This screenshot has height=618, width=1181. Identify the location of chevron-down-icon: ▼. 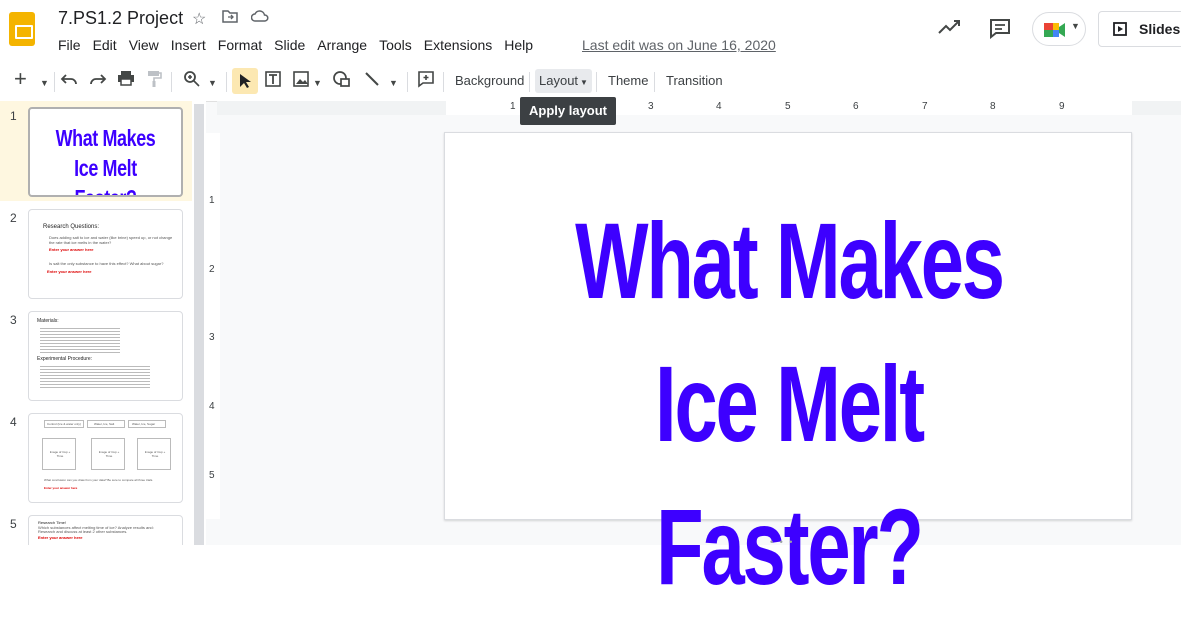
(1075, 26).